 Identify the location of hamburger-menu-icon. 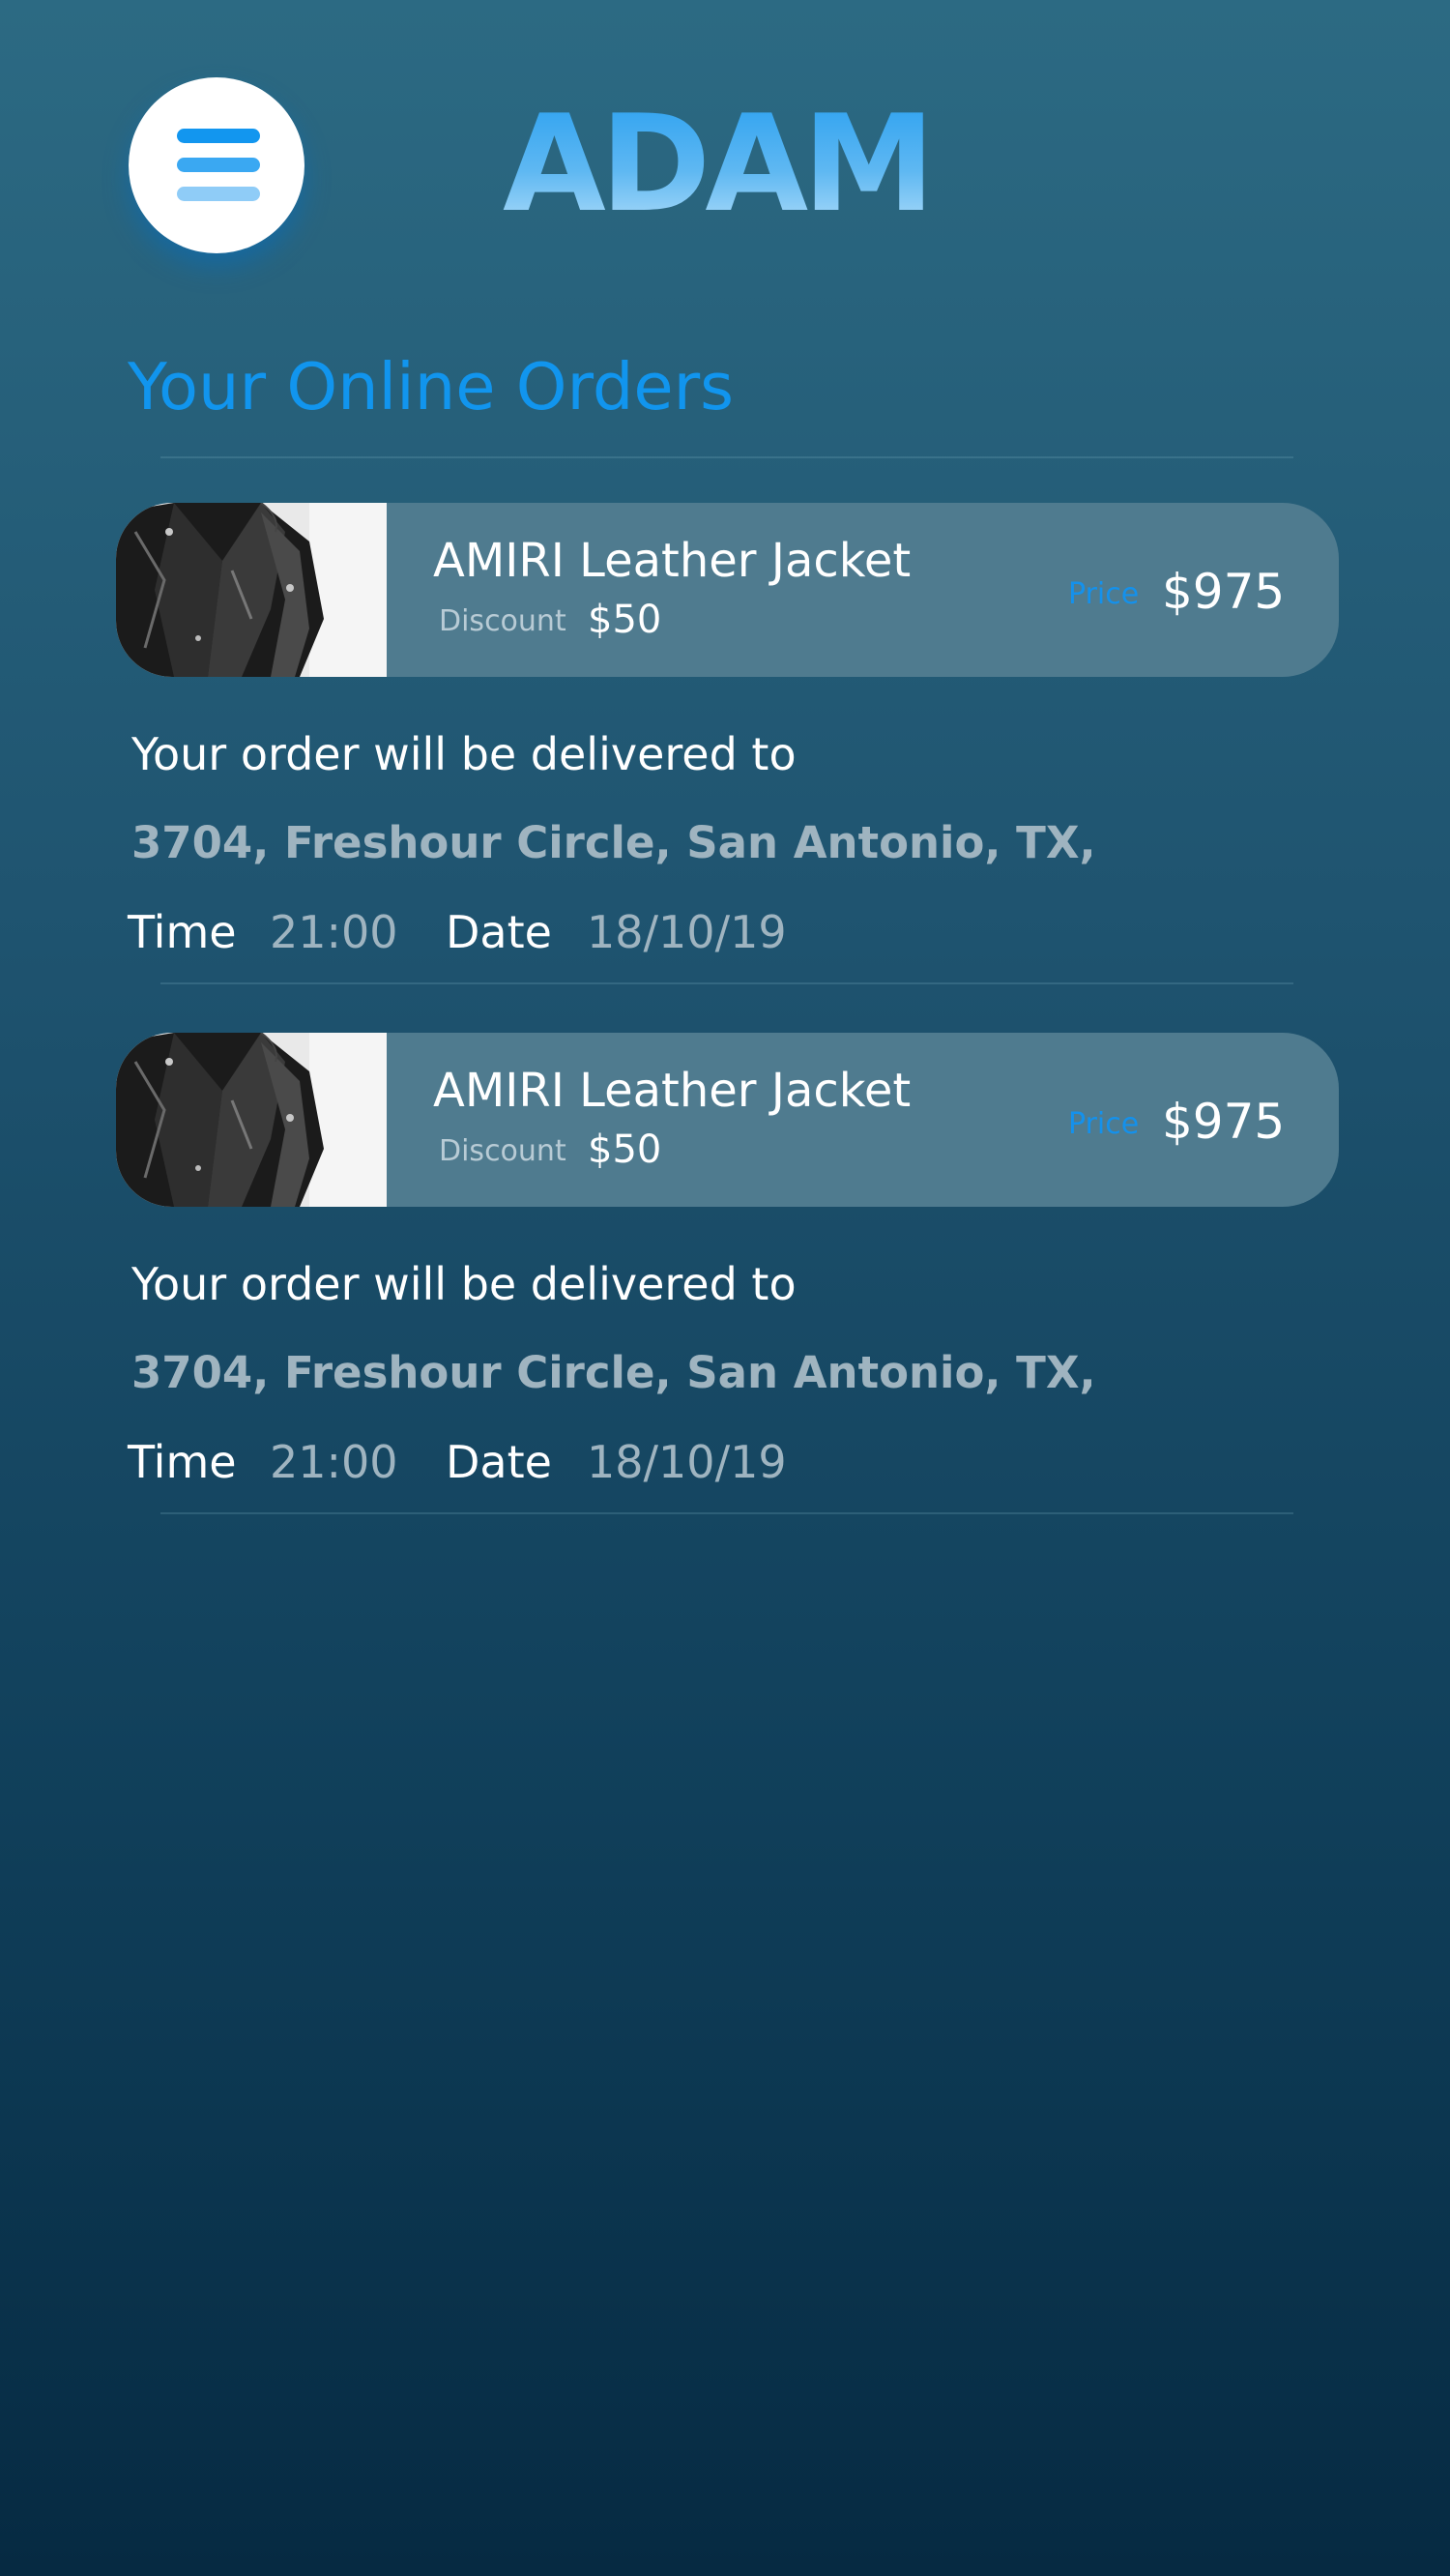
(218, 136).